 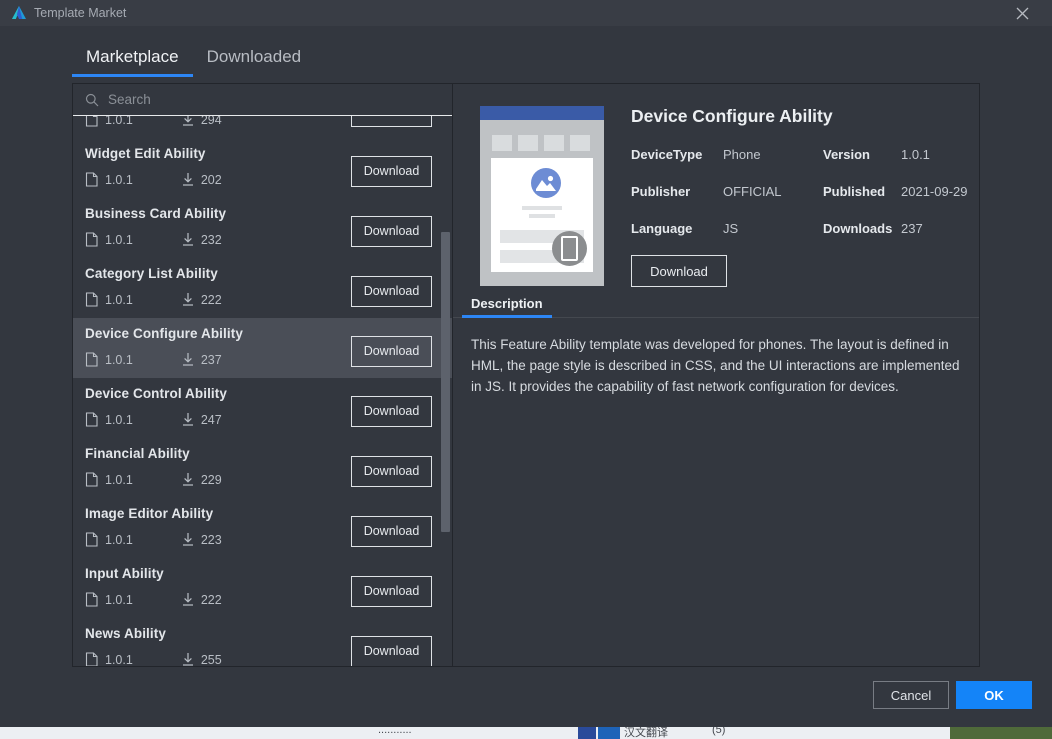 I want to click on template-meta: 1.0.1 223, so click(x=153, y=539).